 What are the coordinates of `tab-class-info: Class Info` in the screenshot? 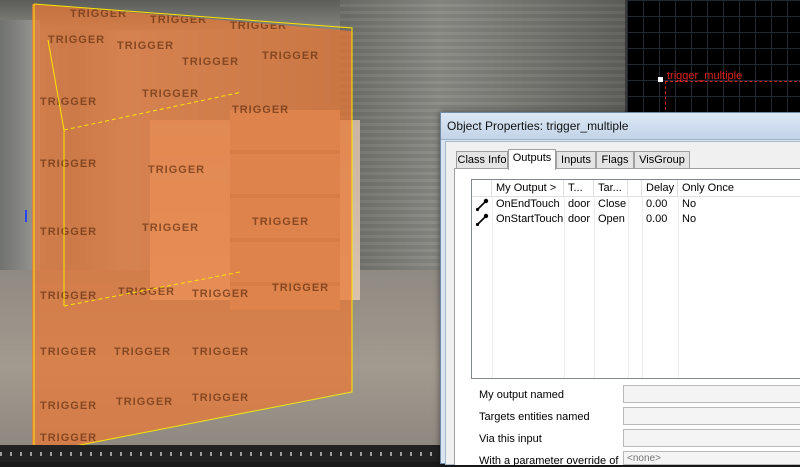 It's located at (482, 160).